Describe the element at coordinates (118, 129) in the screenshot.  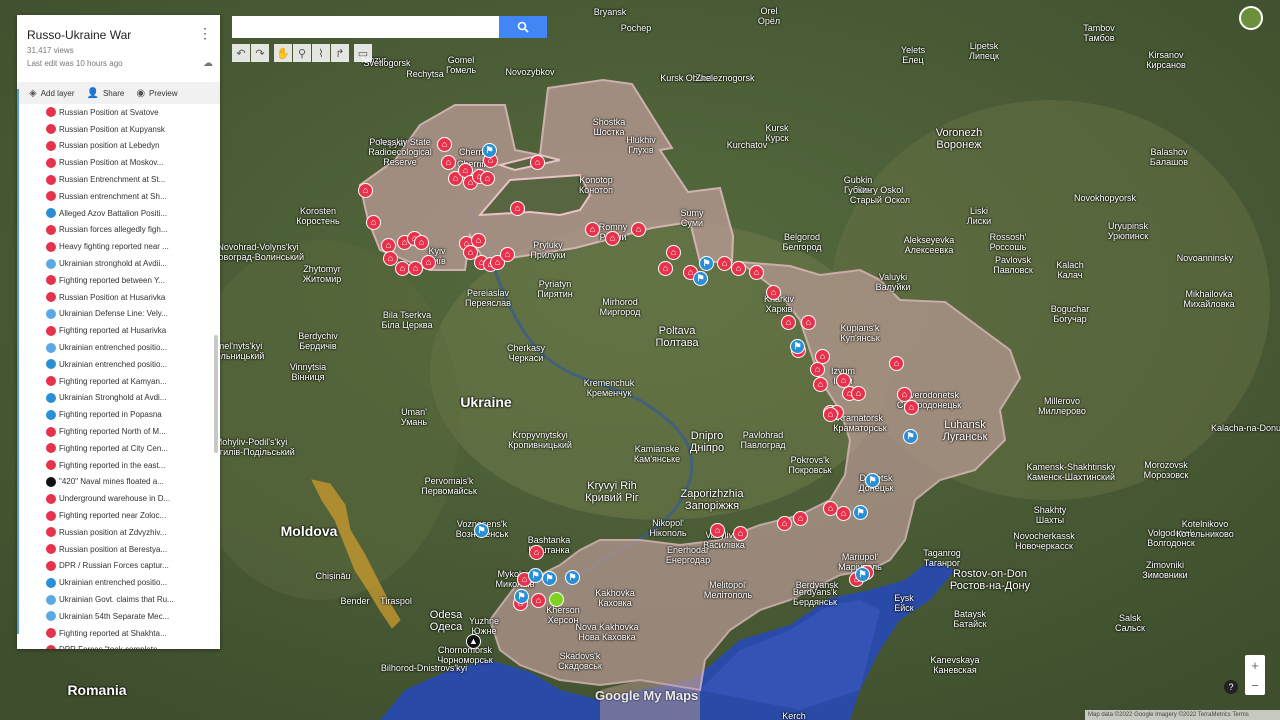
I see `layer-list-item: Russian Position at Kupyansk` at that location.